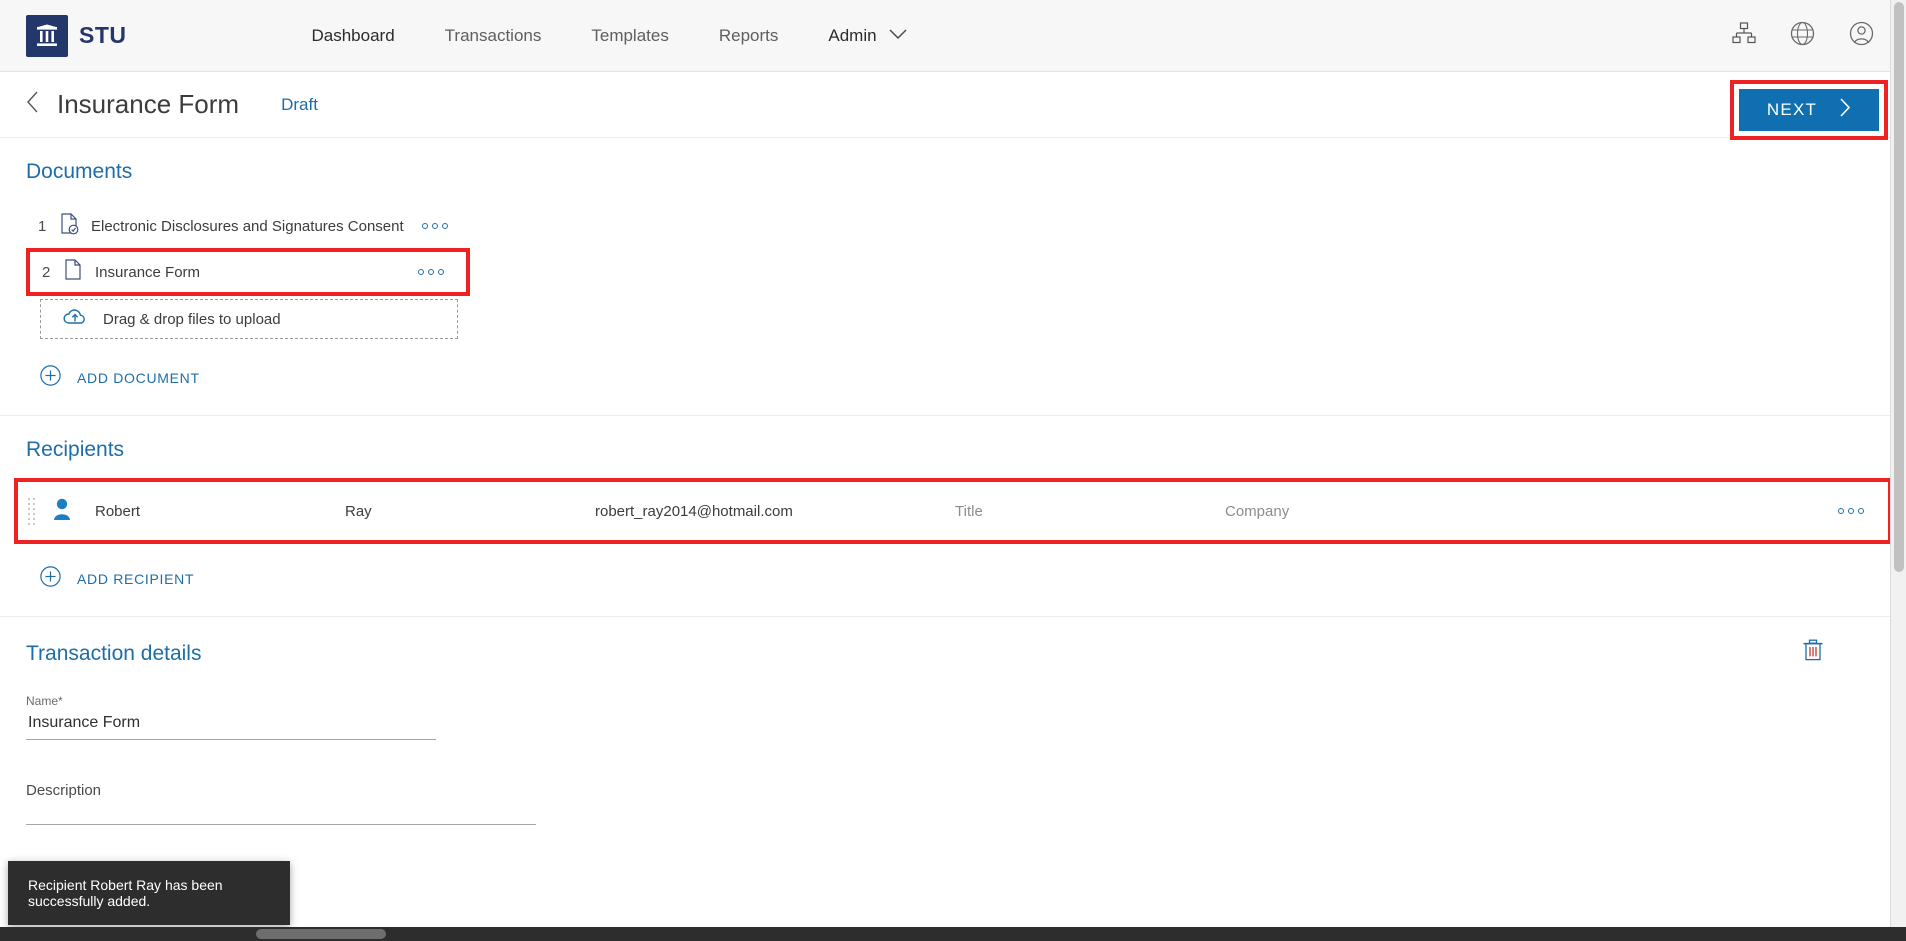  What do you see at coordinates (46, 272) in the screenshot?
I see `document-number: 2` at bounding box center [46, 272].